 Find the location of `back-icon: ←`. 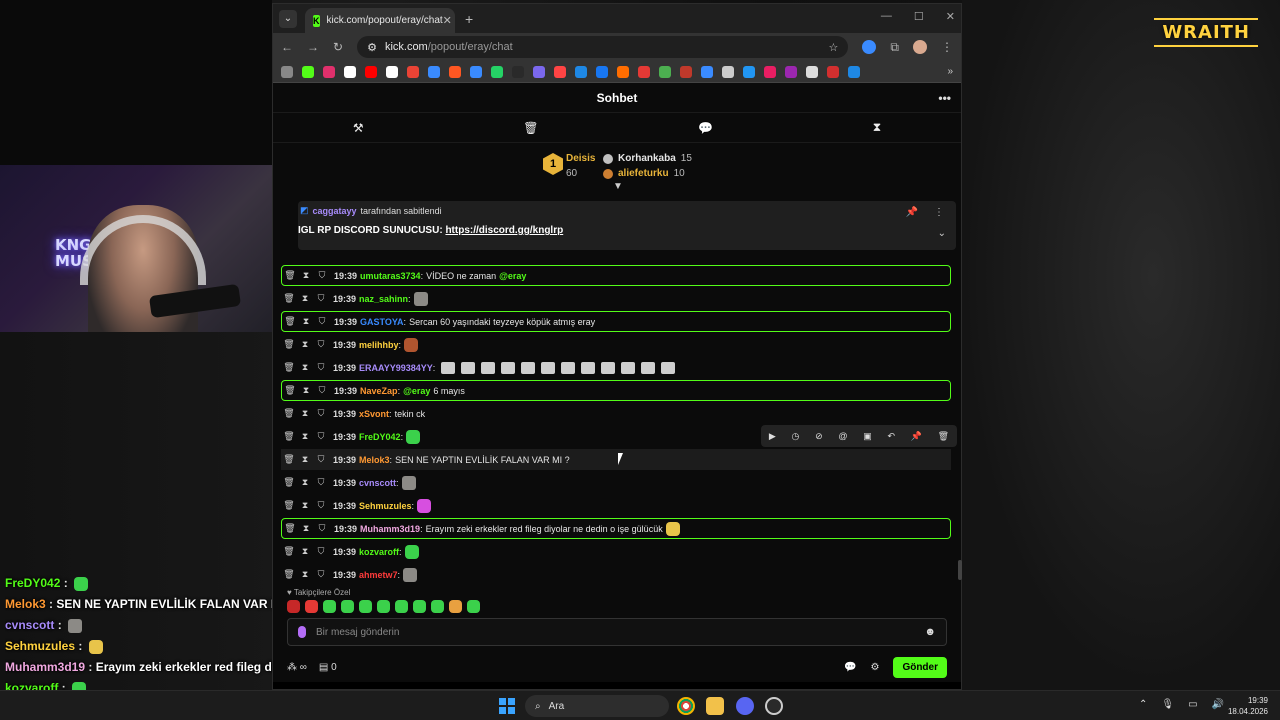

back-icon: ← is located at coordinates (287, 47).